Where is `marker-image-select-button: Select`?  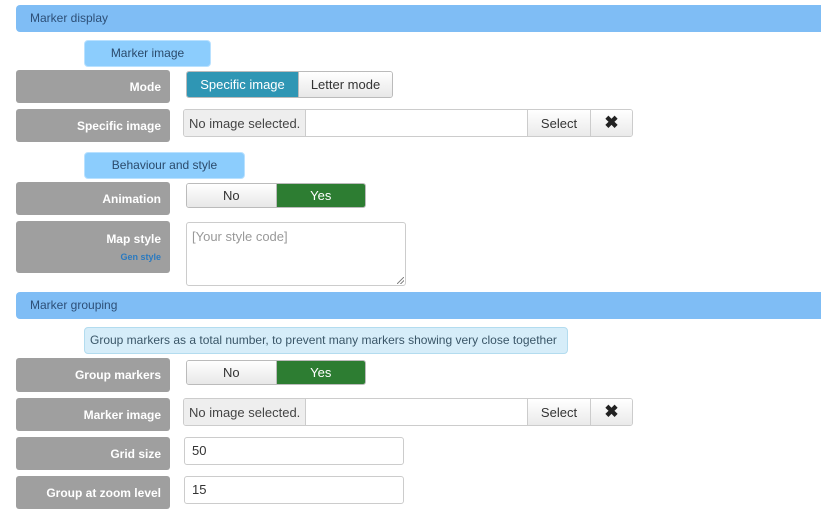
marker-image-select-button: Select is located at coordinates (558, 412).